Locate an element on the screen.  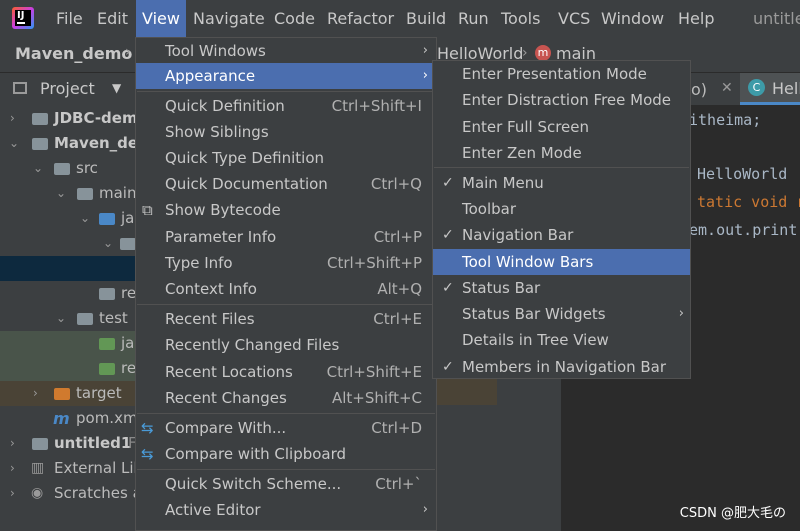
menu-edit: Edit is located at coordinates (112, 18).